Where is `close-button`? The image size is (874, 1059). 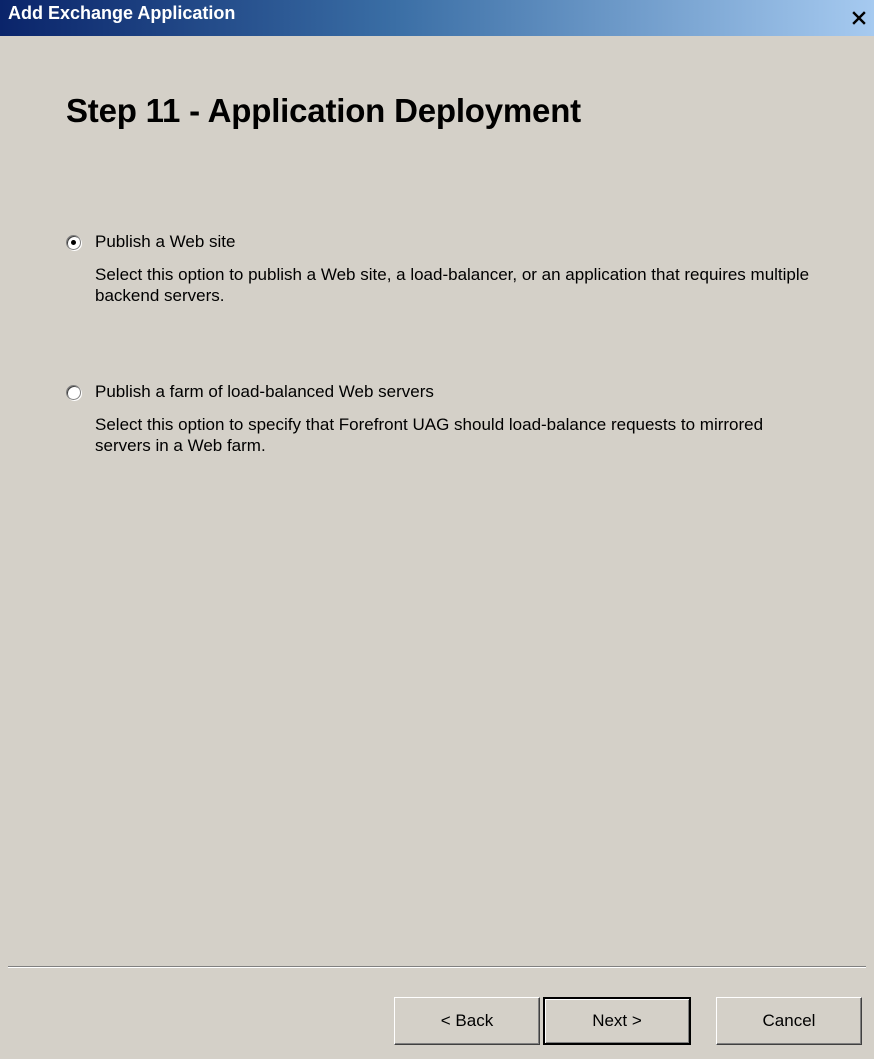
close-button is located at coordinates (859, 18).